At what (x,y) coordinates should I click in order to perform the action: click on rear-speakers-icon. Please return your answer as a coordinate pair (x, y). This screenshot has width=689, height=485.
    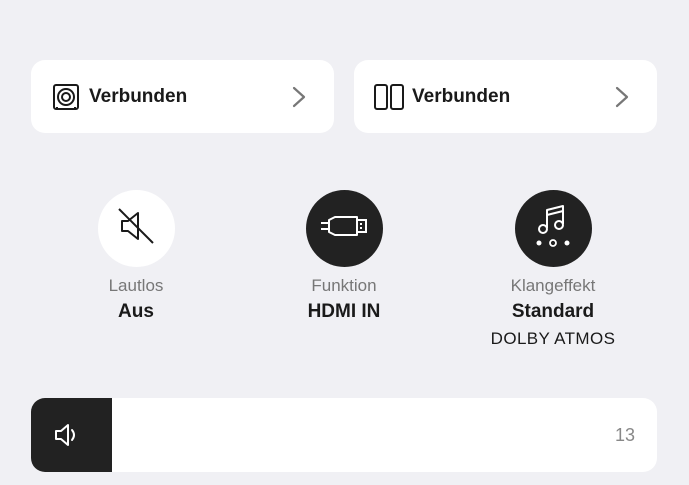
    Looking at the image, I should click on (389, 97).